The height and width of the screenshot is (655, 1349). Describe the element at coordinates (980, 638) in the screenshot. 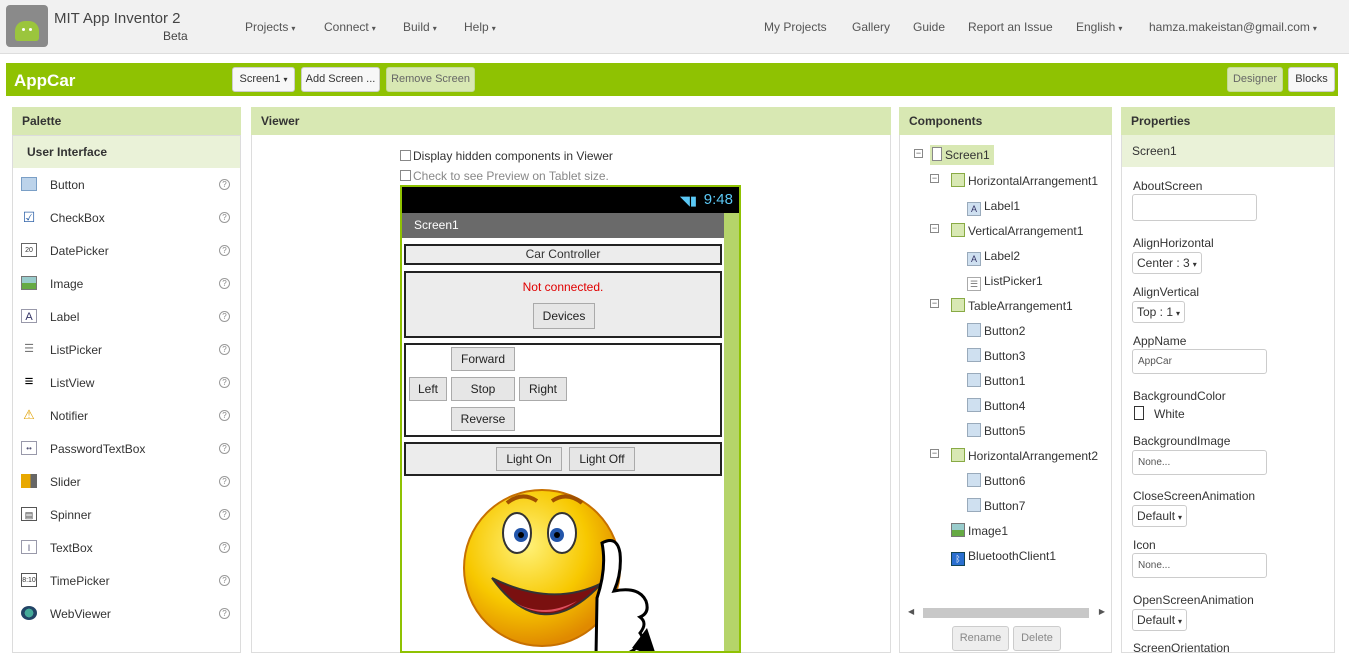

I see `rename-button: Rename` at that location.